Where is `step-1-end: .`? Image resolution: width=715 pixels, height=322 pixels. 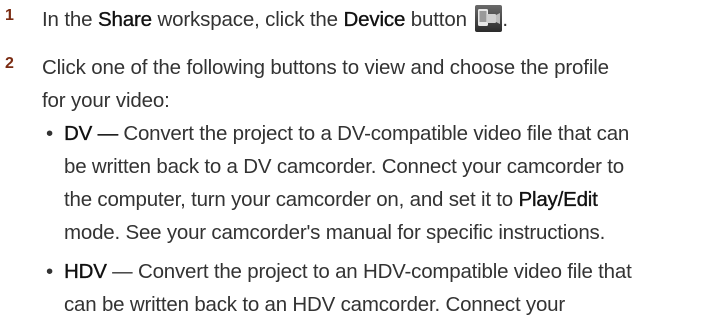
step-1-end: . is located at coordinates (505, 19).